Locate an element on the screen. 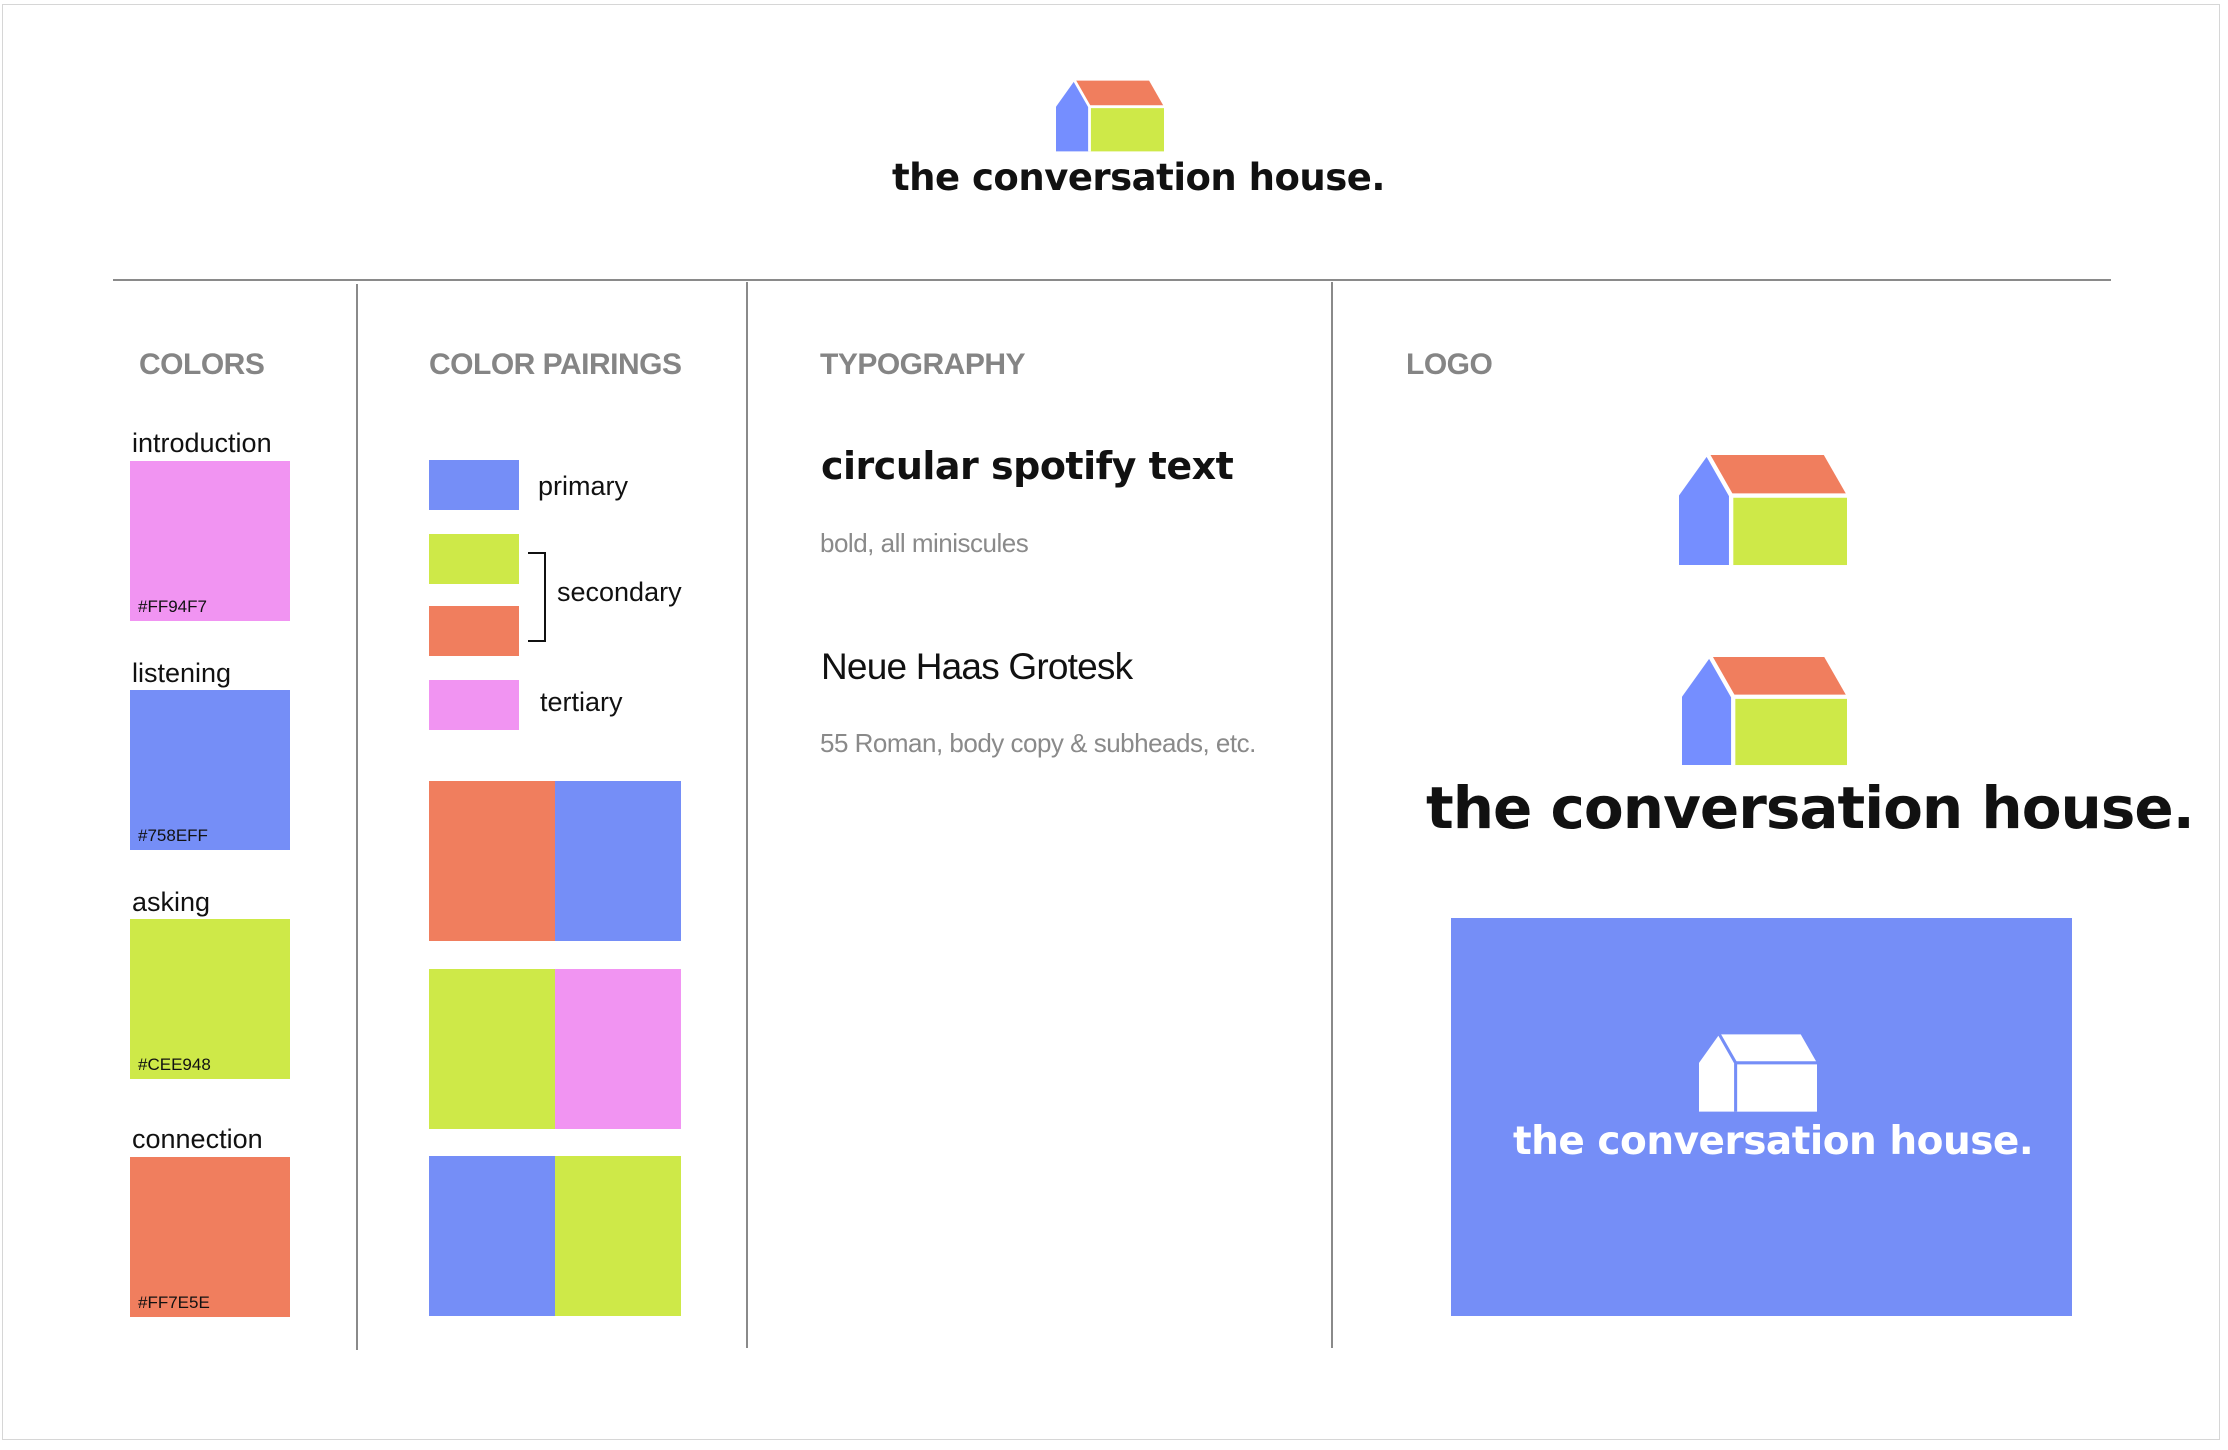 The image size is (2228, 1450). colors-heading: COLORS is located at coordinates (202, 364).